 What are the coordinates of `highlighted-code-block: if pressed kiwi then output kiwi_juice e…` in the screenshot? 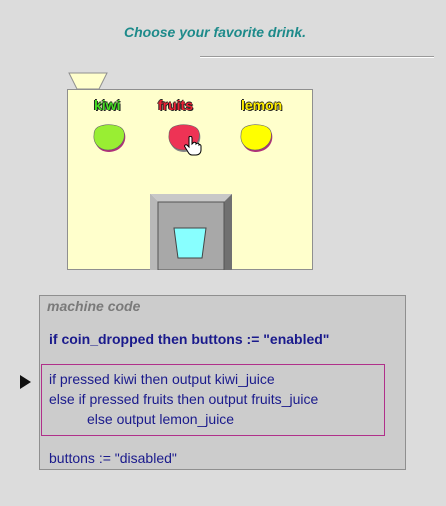 It's located at (213, 400).